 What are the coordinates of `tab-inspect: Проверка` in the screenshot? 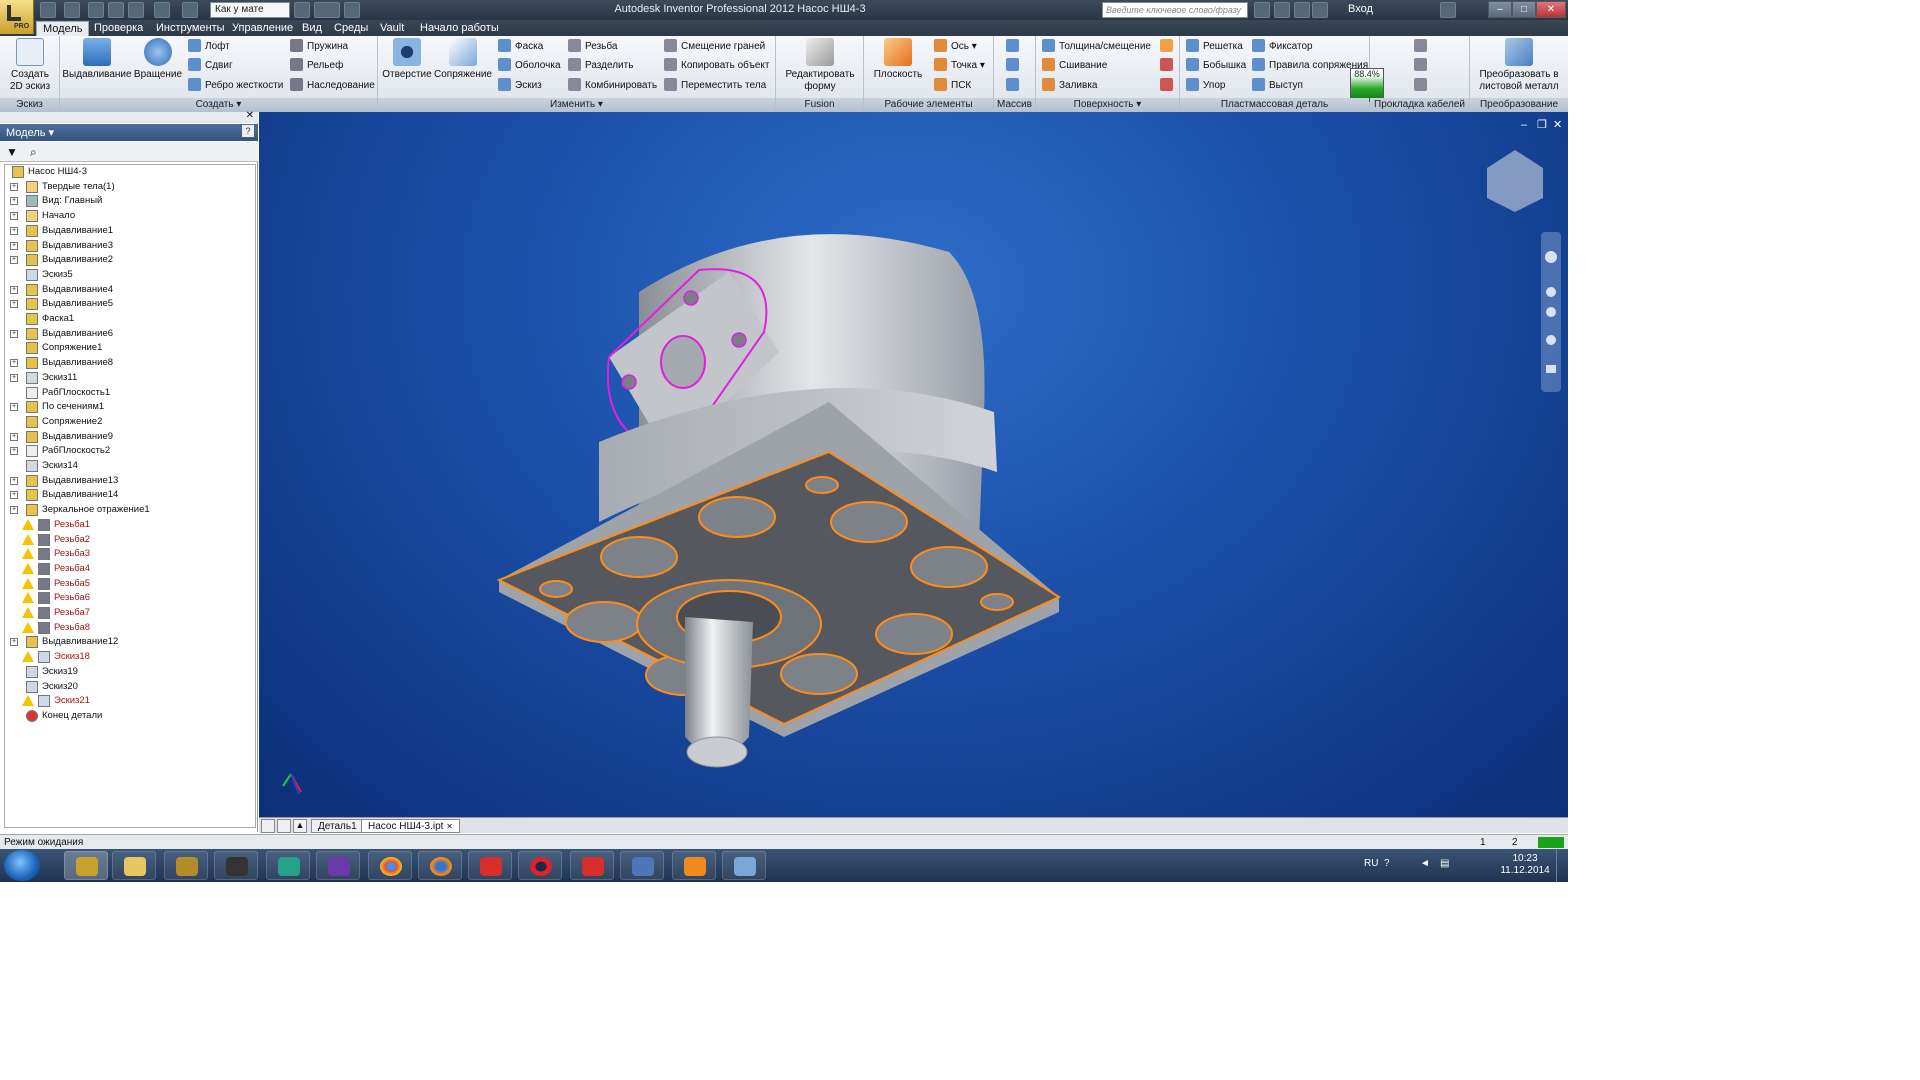 It's located at (118, 28).